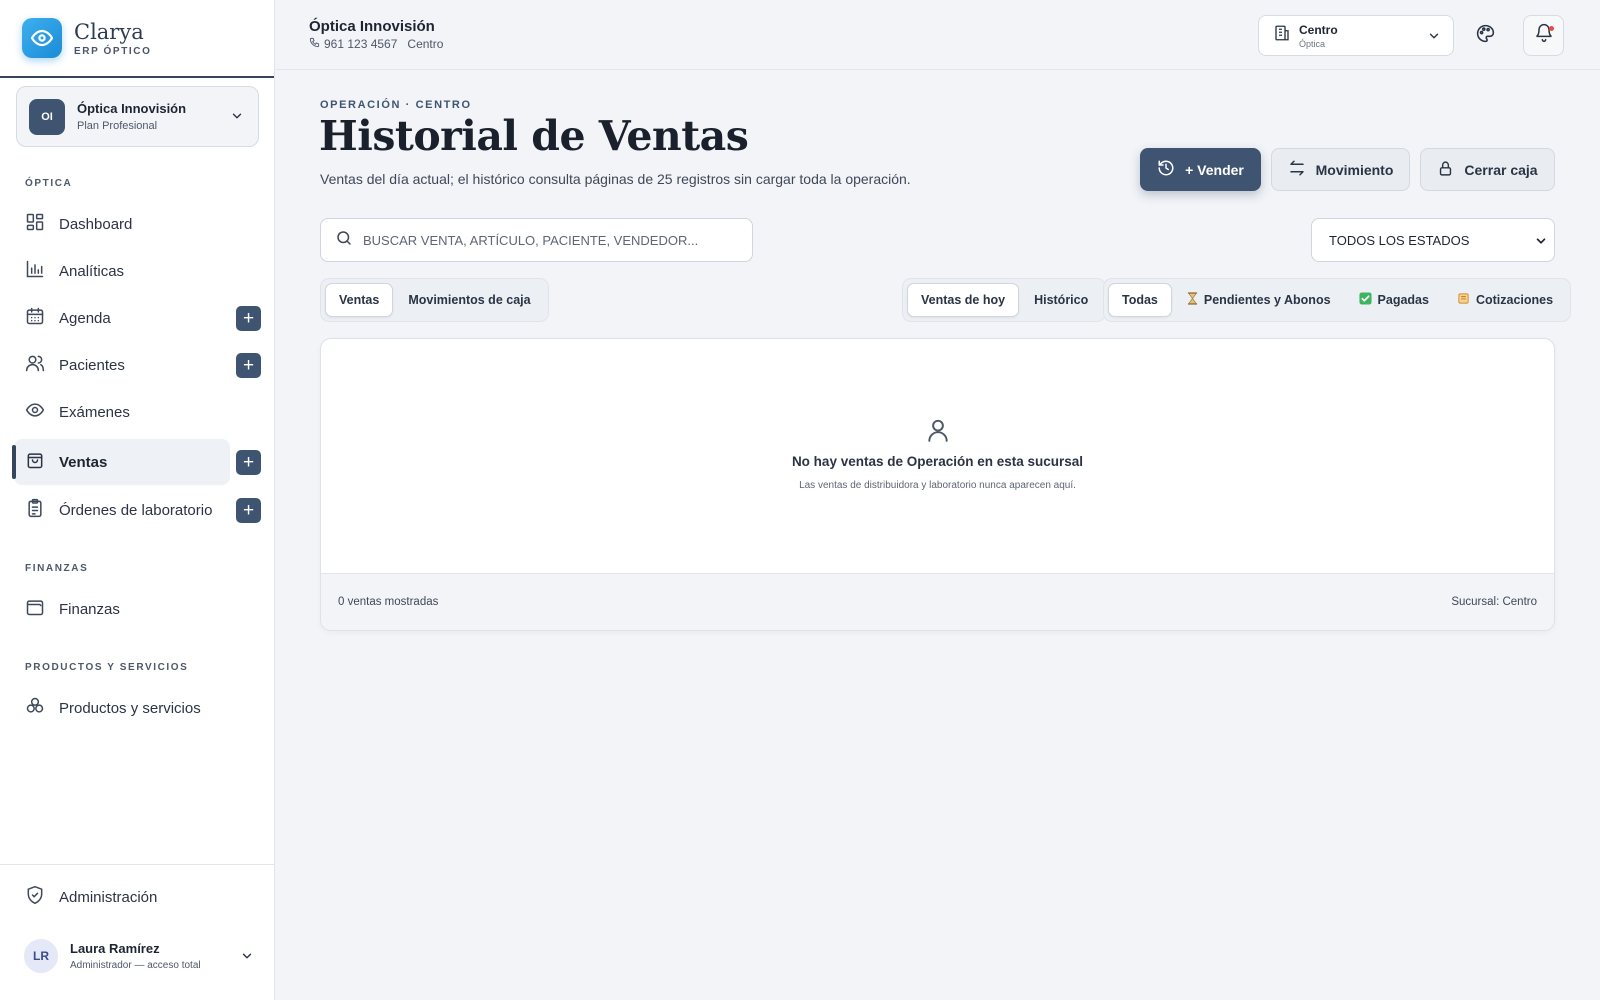  Describe the element at coordinates (122, 318) in the screenshot. I see `sidebar-item-agenda: Agenda` at that location.